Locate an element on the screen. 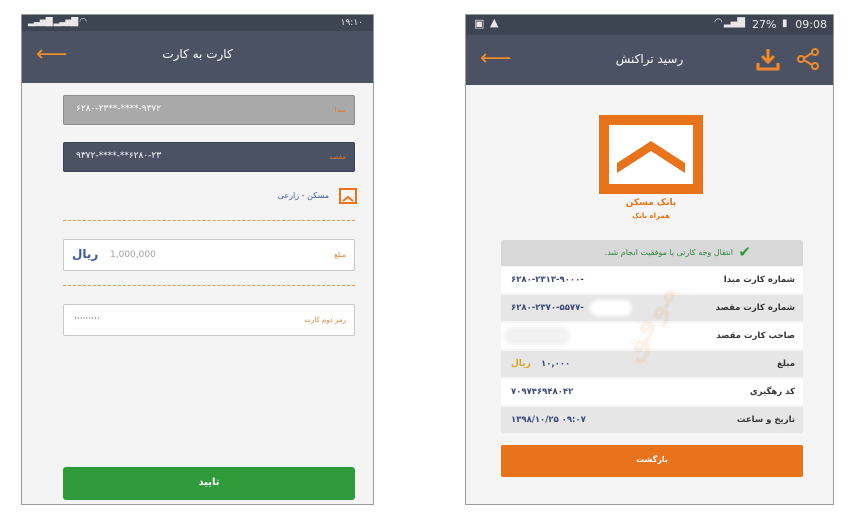  row-label: تاریخ و ساعت is located at coordinates (765, 420).